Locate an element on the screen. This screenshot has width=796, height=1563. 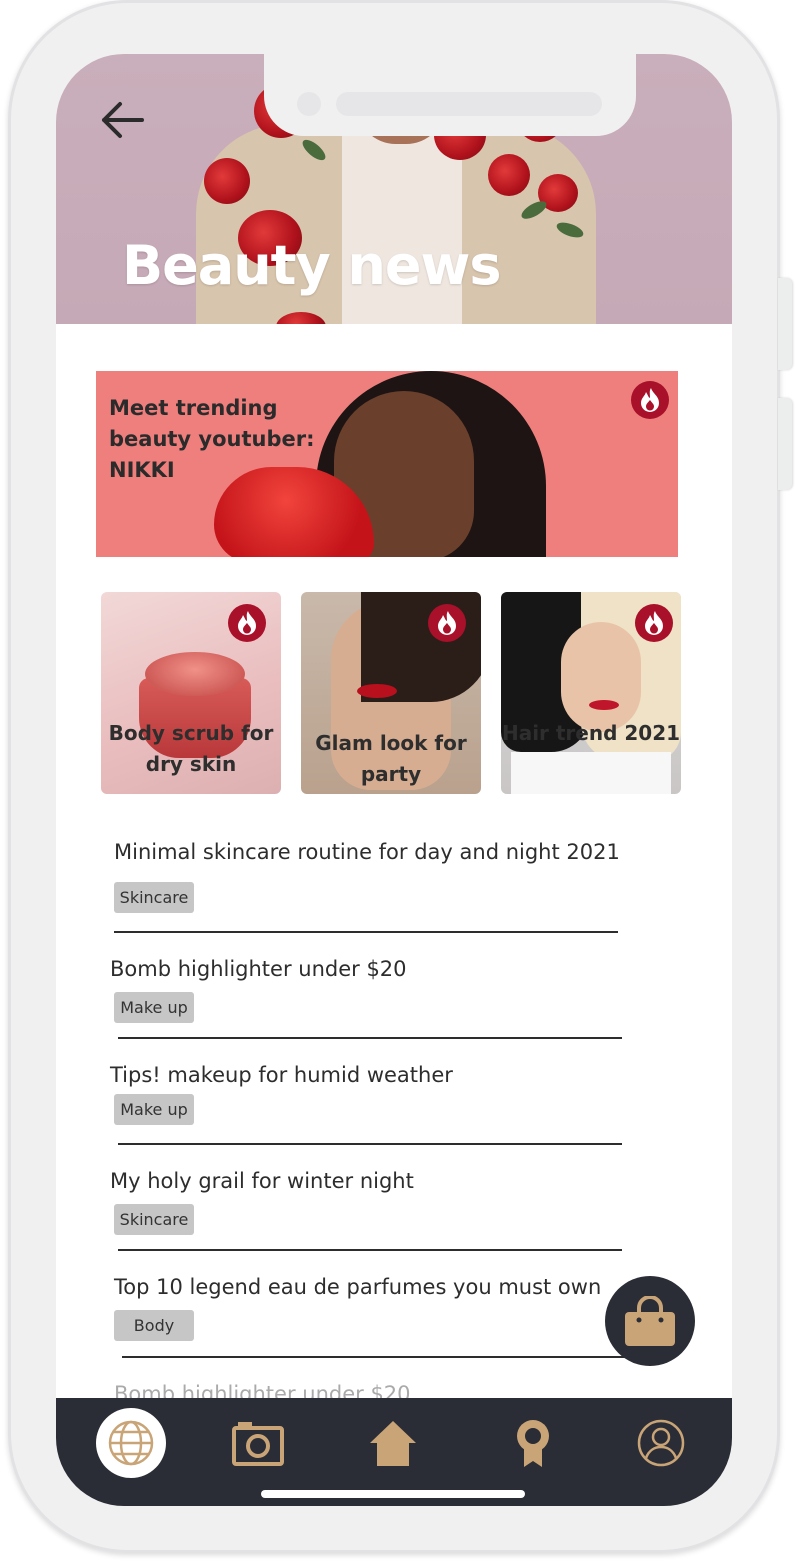
nav-item-explore is located at coordinates (131, 1443).